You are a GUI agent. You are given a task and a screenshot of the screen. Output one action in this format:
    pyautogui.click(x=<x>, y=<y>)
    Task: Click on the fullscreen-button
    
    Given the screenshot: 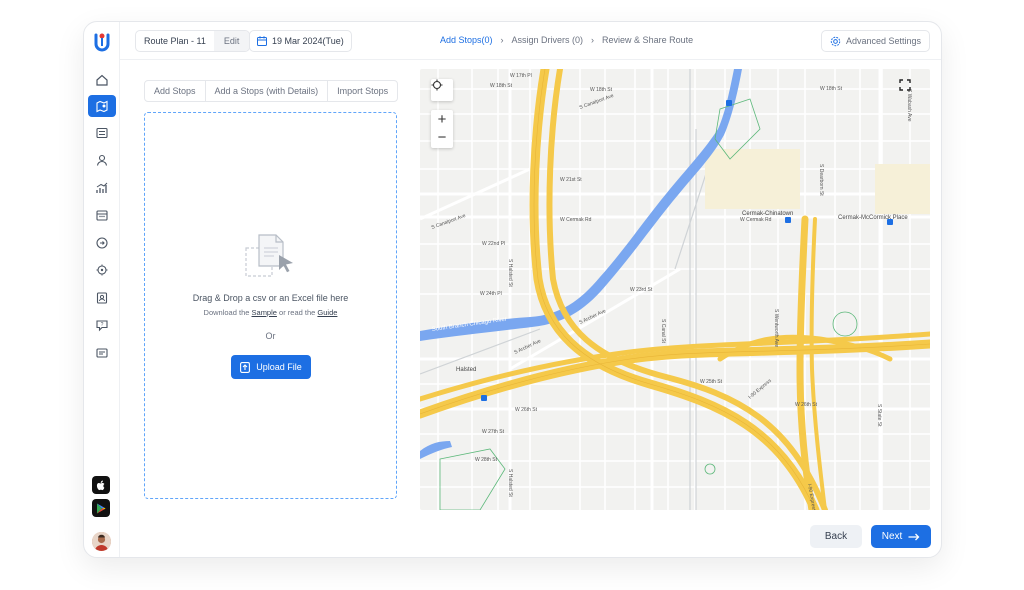 What is the action you would take?
    pyautogui.click(x=910, y=90)
    